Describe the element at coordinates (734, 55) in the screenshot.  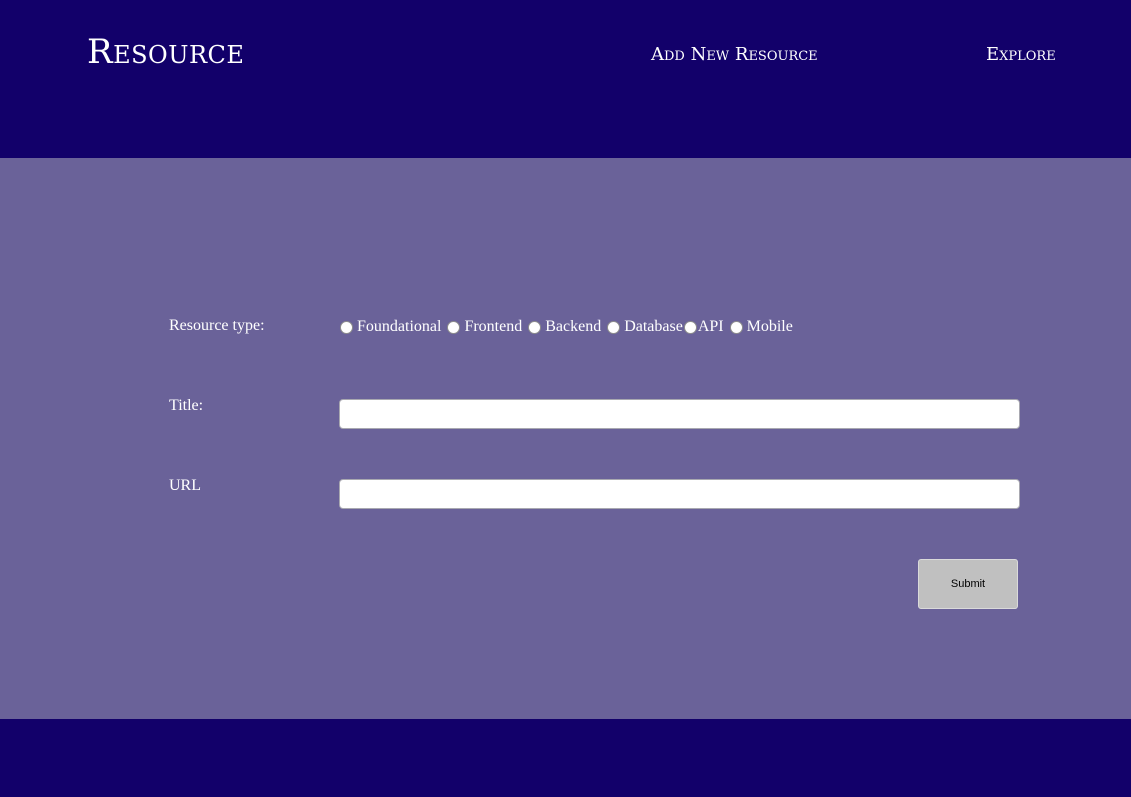
I see `nav-add-new-resource-link: Add New Resource` at that location.